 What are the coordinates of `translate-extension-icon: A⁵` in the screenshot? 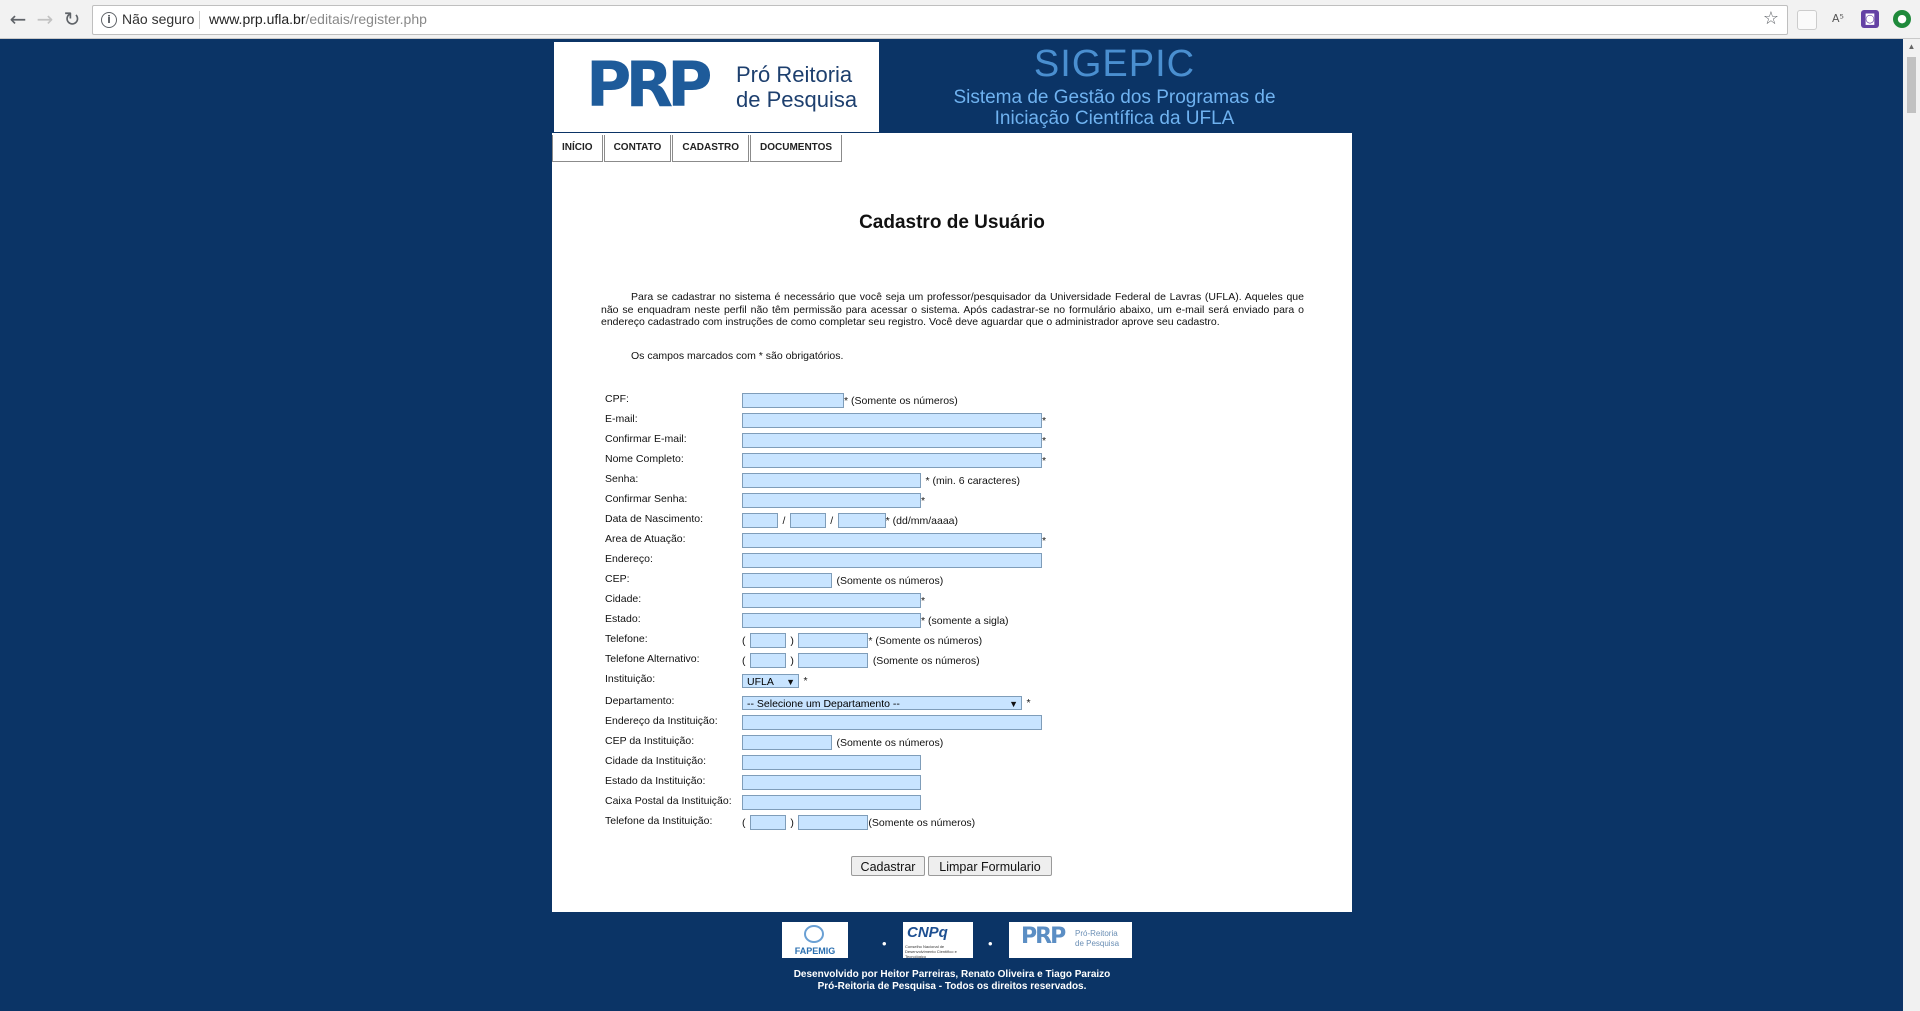 It's located at (1838, 19).